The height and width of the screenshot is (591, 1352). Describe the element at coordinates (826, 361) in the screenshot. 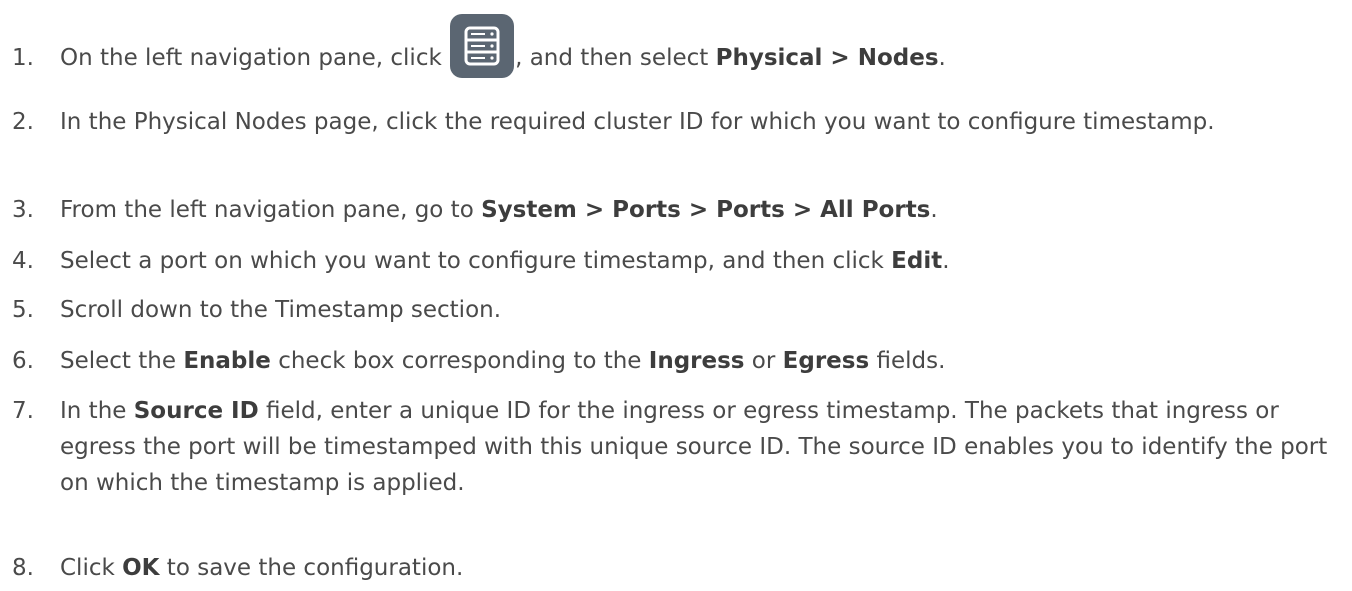

I see `step-emphasis: Egress` at that location.